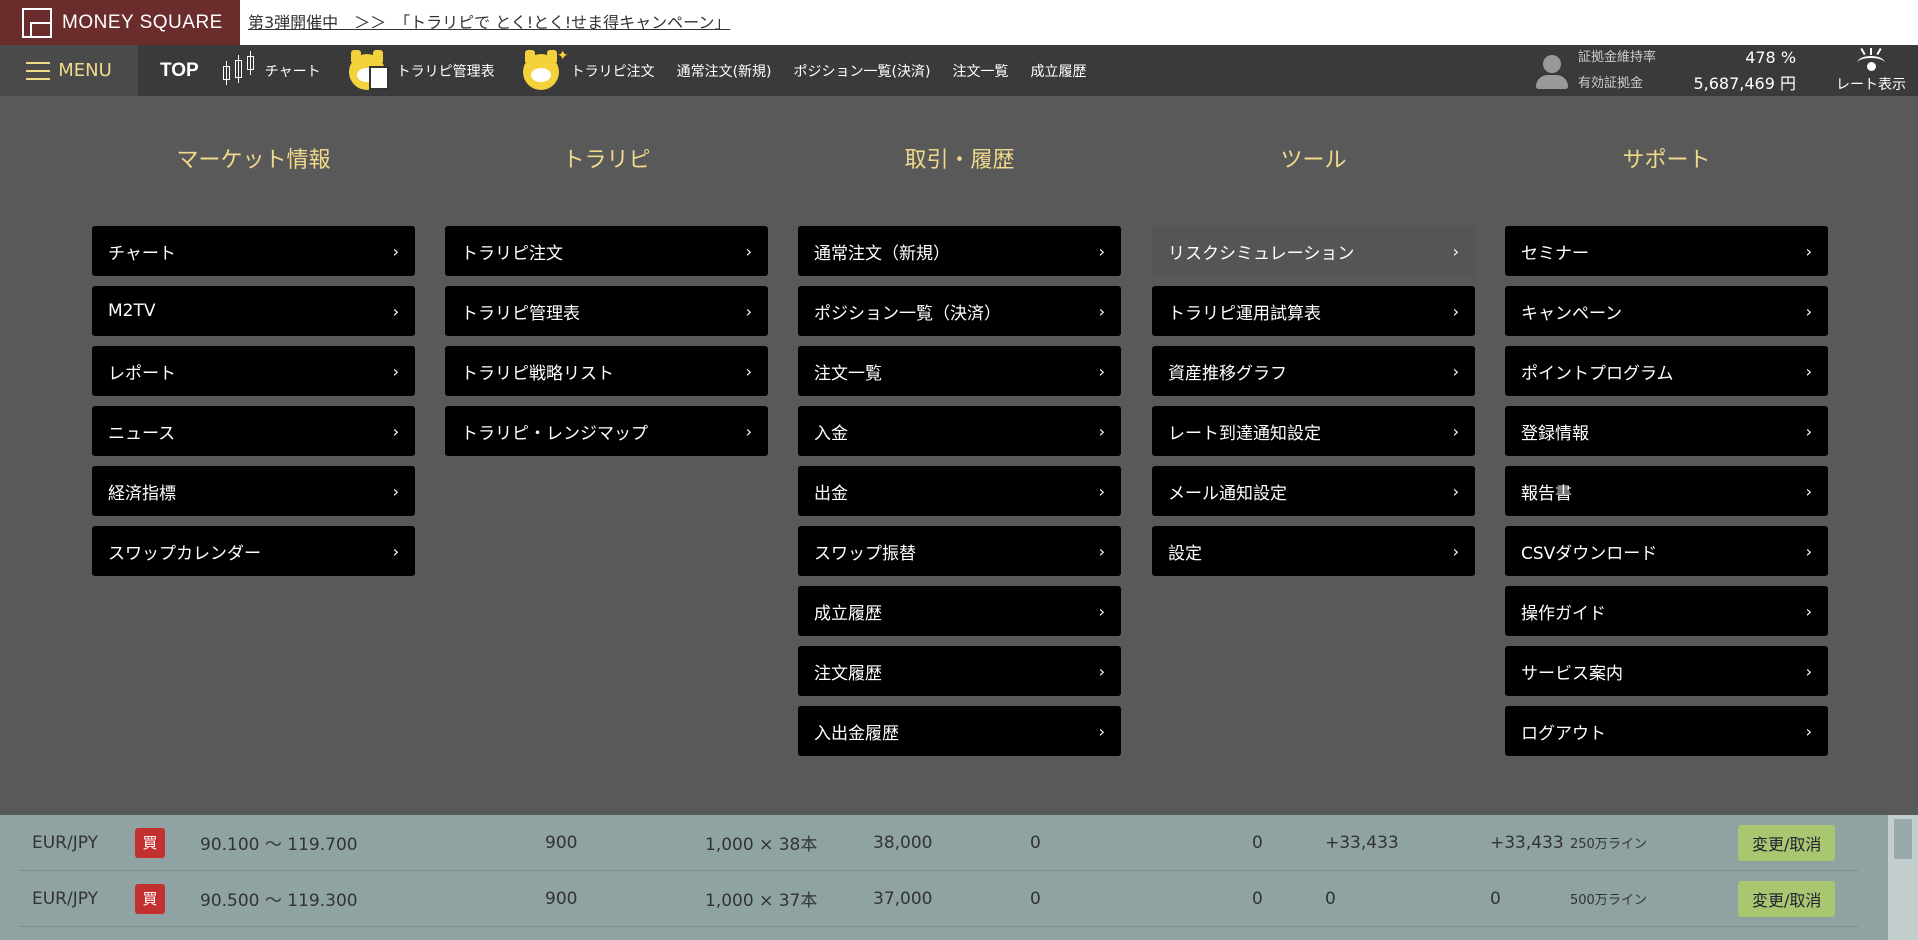  Describe the element at coordinates (959, 731) in the screenshot. I see `menu-item: 入出金履歴 ›` at that location.